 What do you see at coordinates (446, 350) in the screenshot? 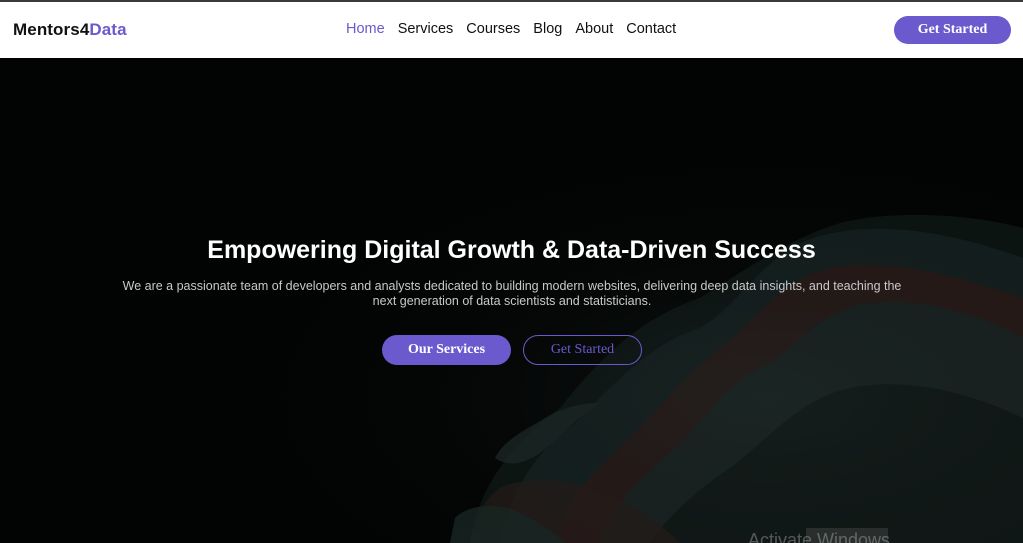
I see `our-services-button: Our Services` at bounding box center [446, 350].